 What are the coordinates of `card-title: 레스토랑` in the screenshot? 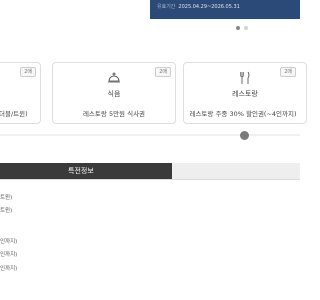 It's located at (245, 94).